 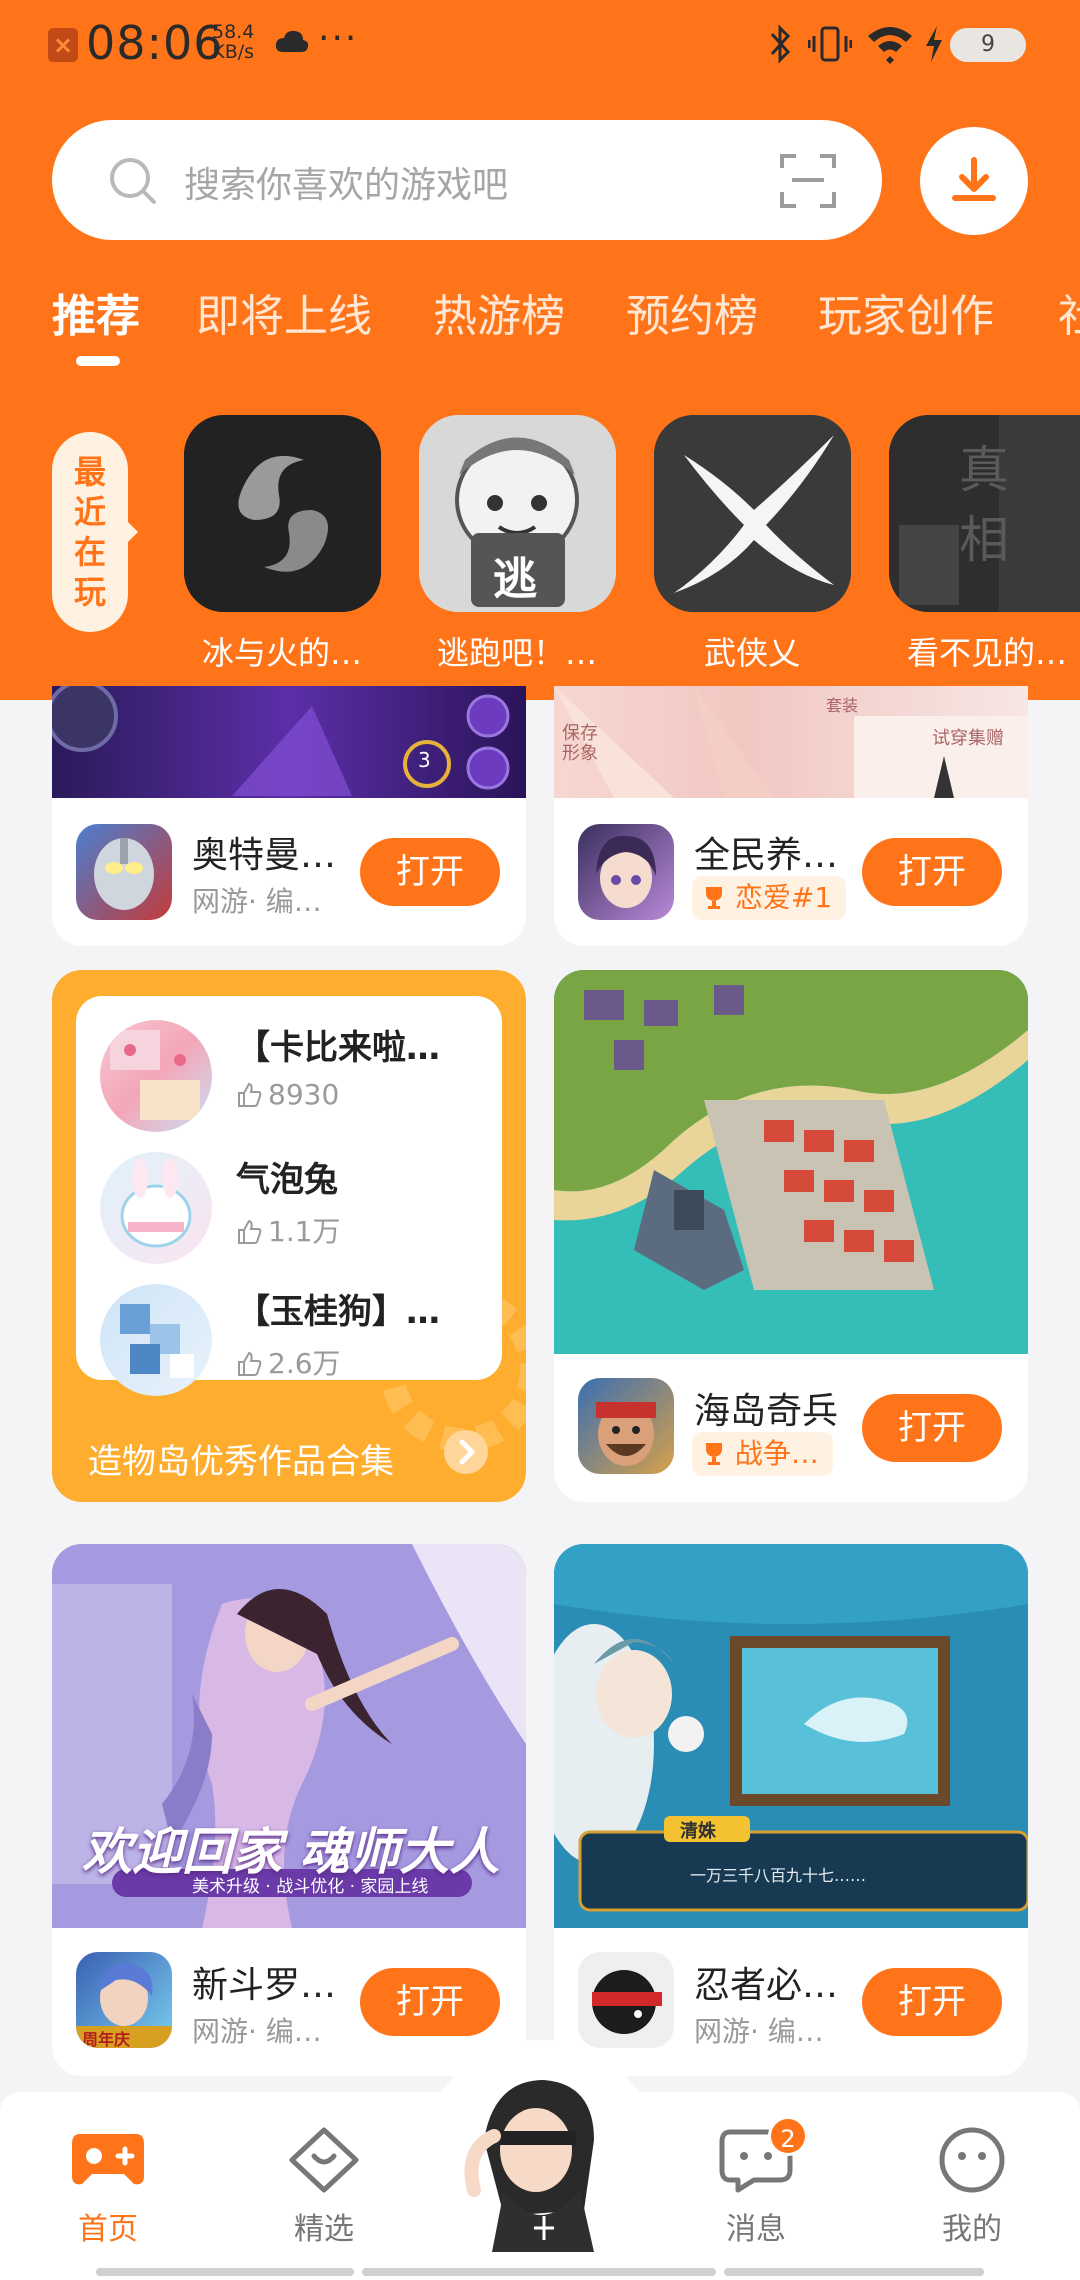 What do you see at coordinates (233, 32) in the screenshot?
I see `network-speed-value: 58.4` at bounding box center [233, 32].